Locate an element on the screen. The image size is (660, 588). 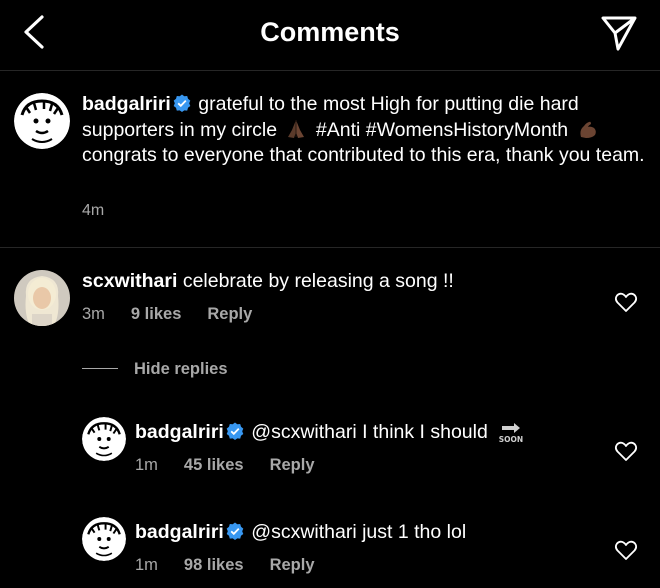
caption-hashtags: #Anti #WomensHistoryMonth is located at coordinates (442, 130).